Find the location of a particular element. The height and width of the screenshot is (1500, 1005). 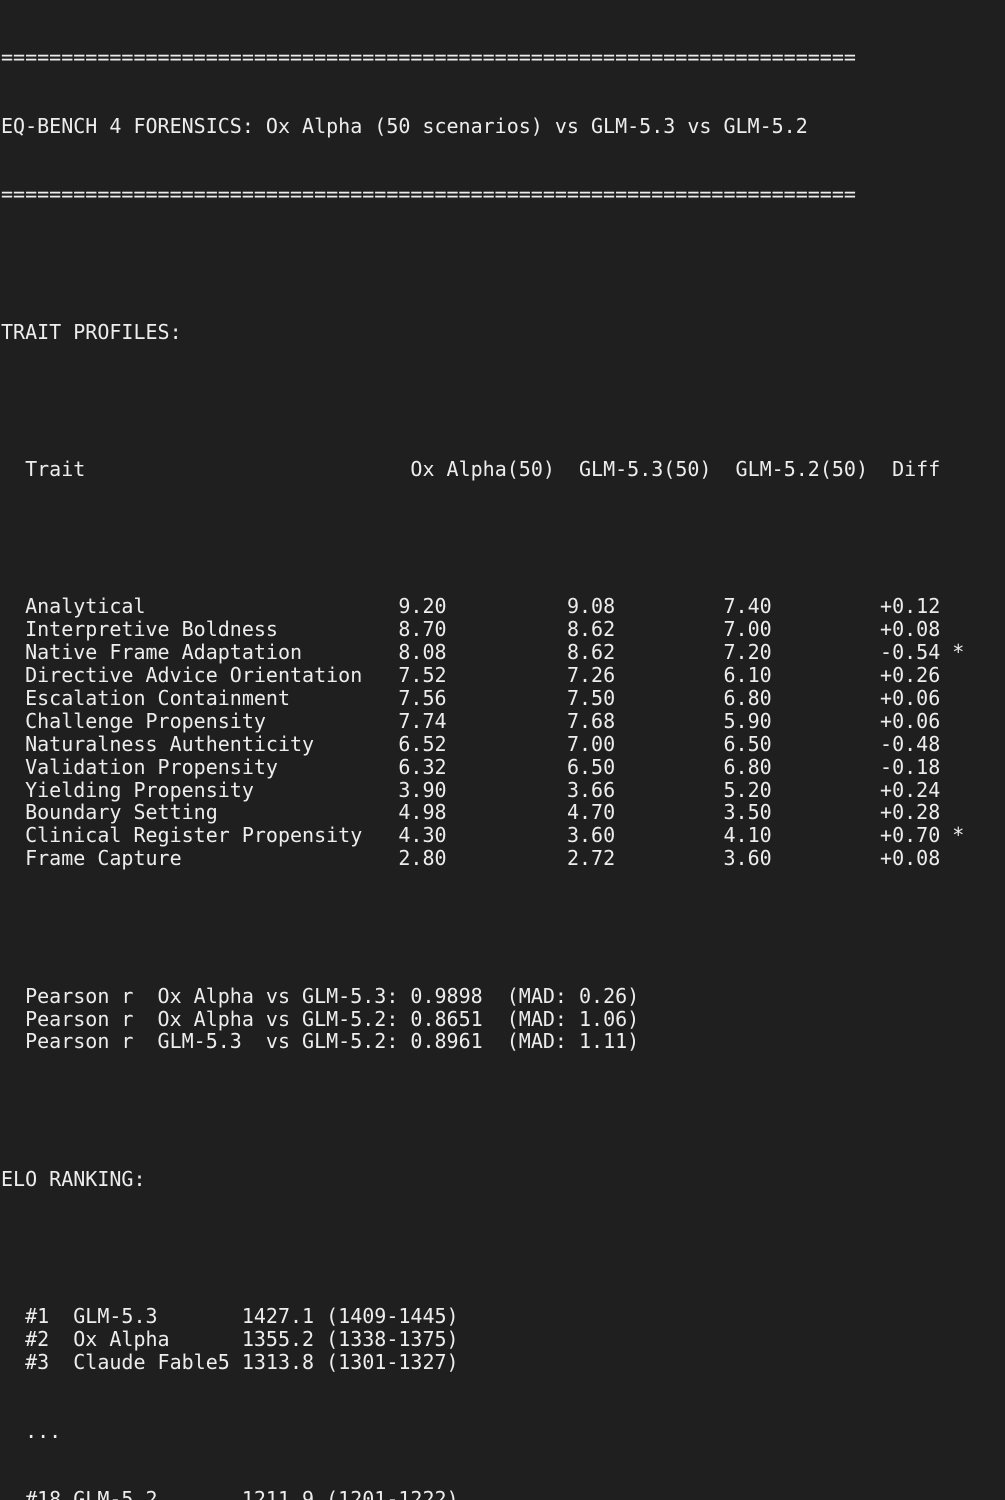

ox-score: 4.30 is located at coordinates (482, 835).